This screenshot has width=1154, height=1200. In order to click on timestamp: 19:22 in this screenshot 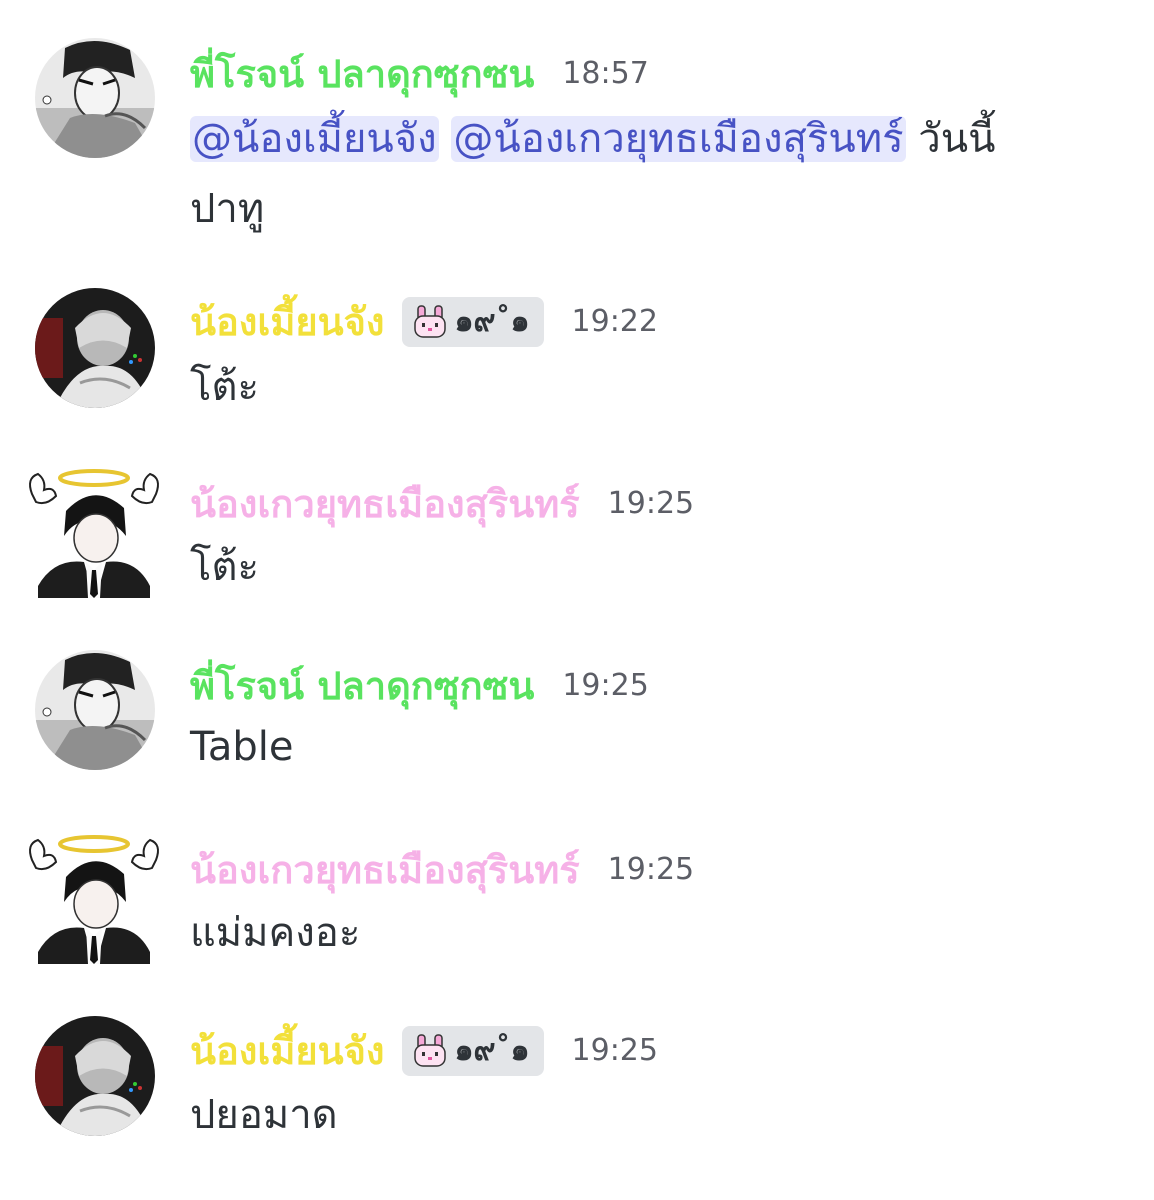, I will do `click(614, 321)`.